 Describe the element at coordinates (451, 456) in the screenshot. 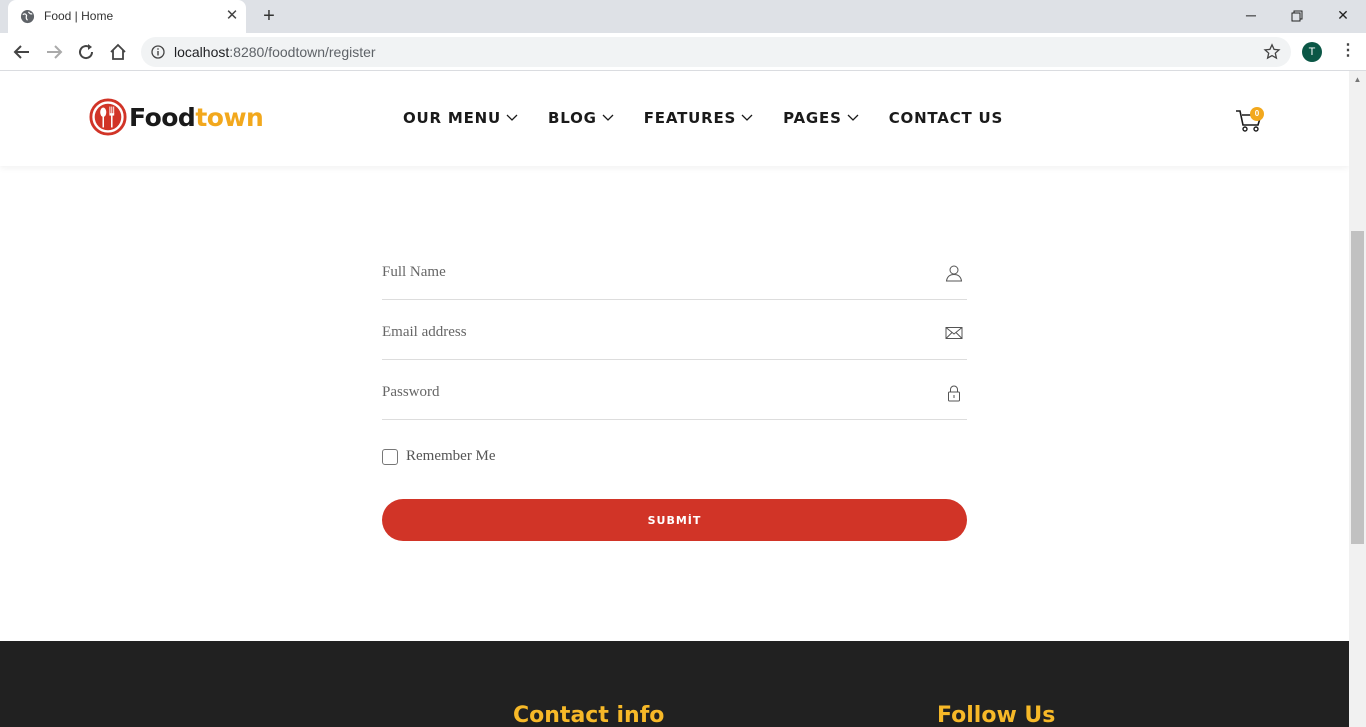

I see `remember-me-label: Remember Me` at that location.